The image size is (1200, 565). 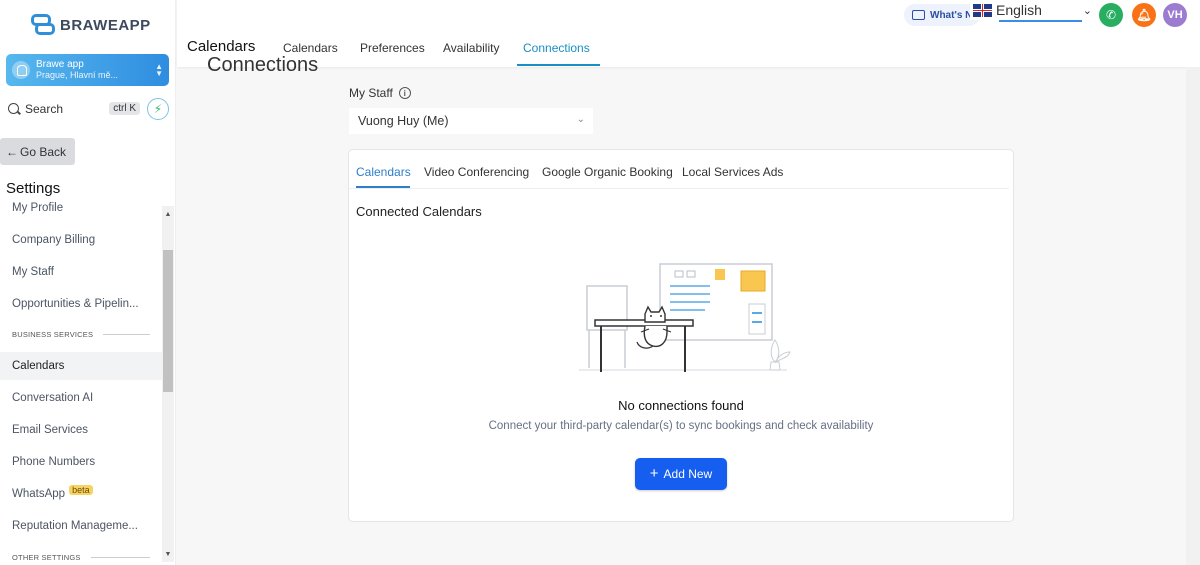 What do you see at coordinates (1040, 21) in the screenshot?
I see `language-underline` at bounding box center [1040, 21].